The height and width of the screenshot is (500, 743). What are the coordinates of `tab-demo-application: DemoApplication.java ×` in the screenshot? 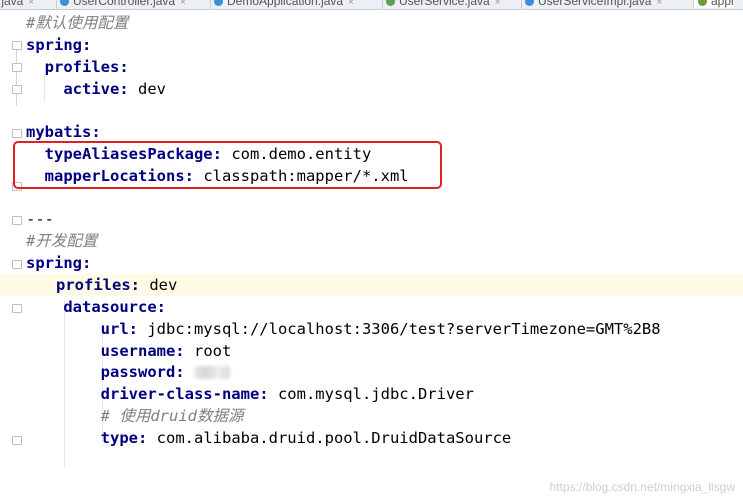 It's located at (284, 4).